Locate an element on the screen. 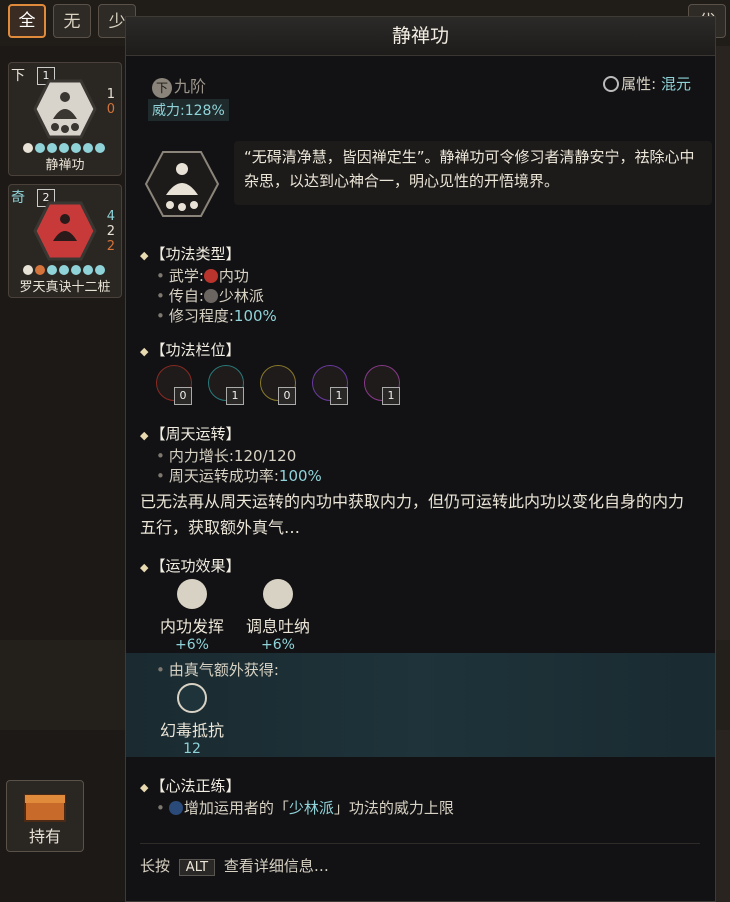 Image resolution: width=730 pixels, height=902 pixels. yinyang-icon is located at coordinates (611, 84).